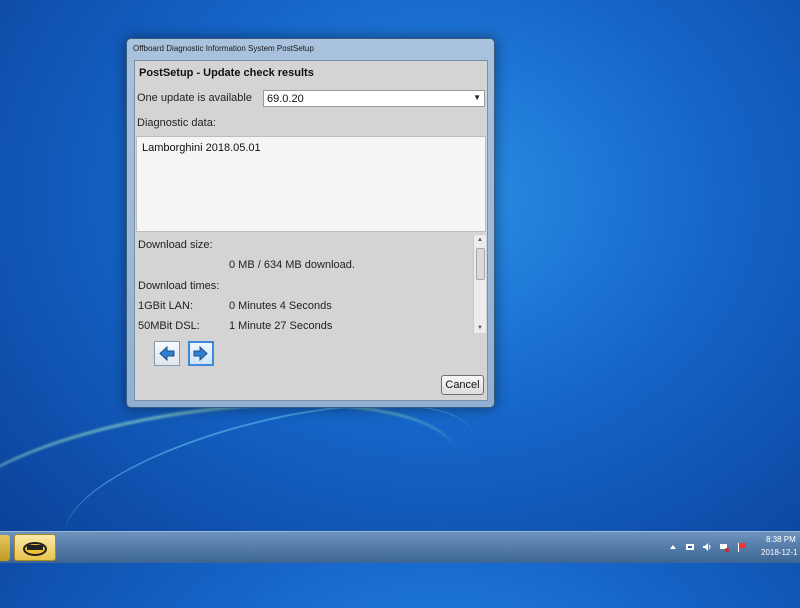  What do you see at coordinates (690, 547) in the screenshot?
I see `action-center-icon` at bounding box center [690, 547].